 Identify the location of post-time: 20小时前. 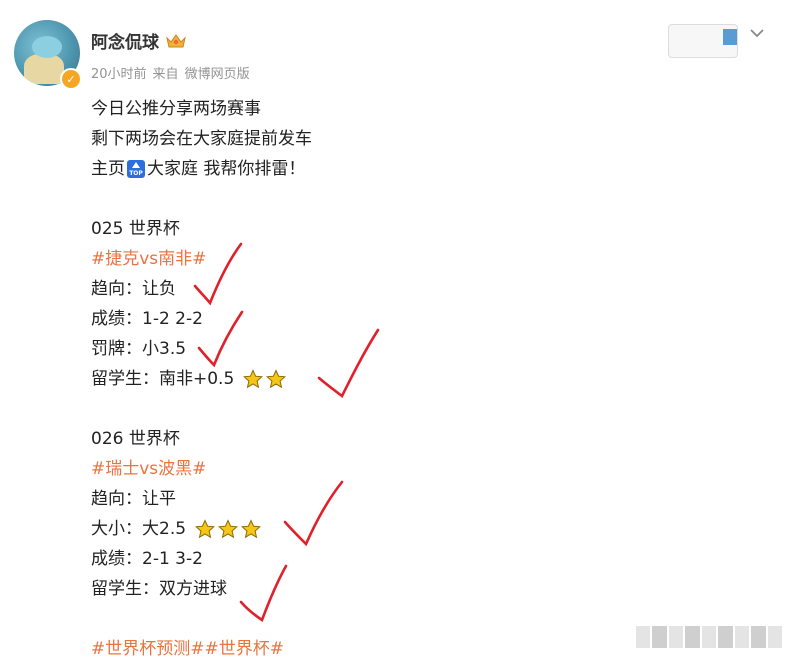
(119, 72).